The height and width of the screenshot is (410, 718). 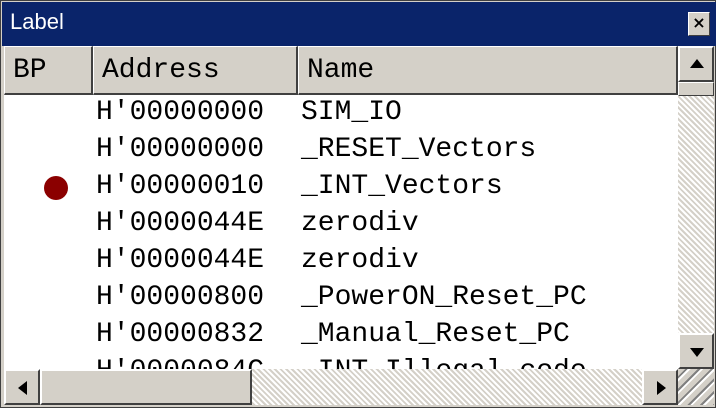 I want to click on scroll-right-button, so click(x=660, y=387).